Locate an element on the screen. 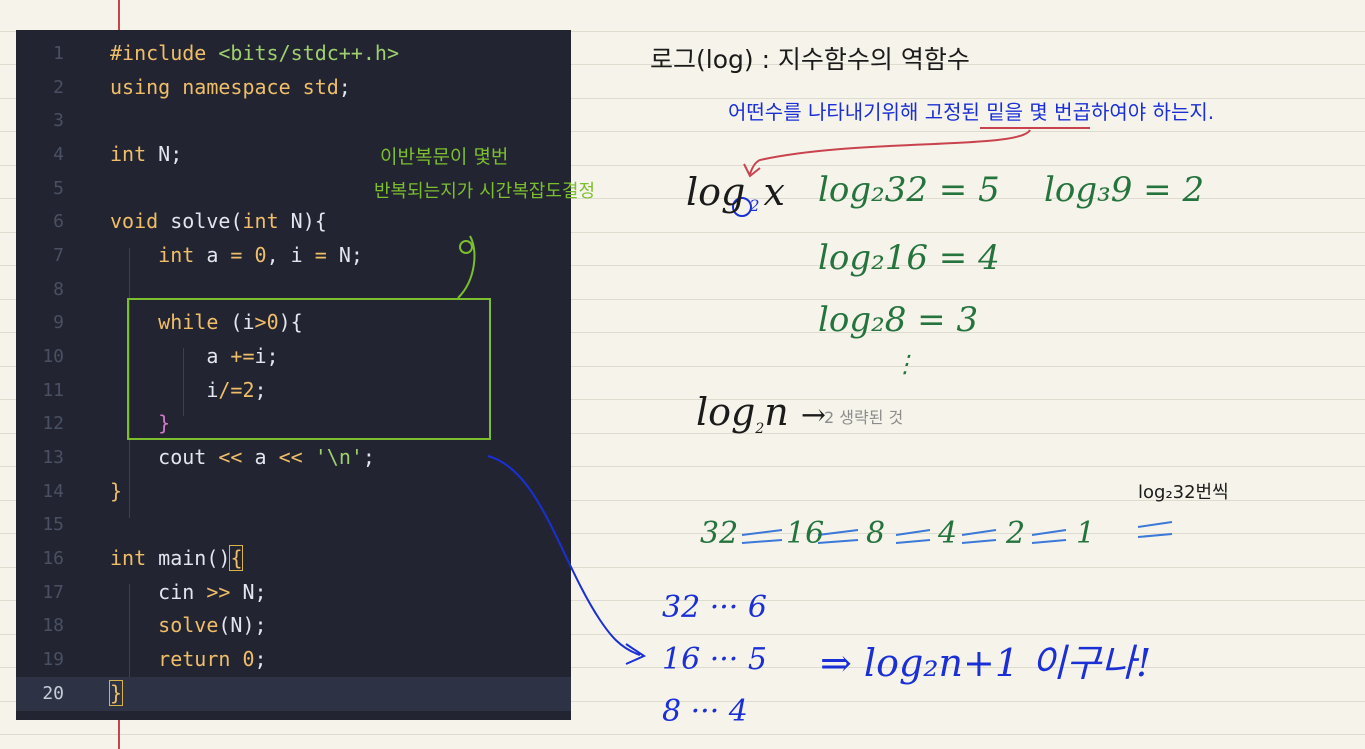 The width and height of the screenshot is (1365, 749). blue-connector-arrow is located at coordinates (564, 555).